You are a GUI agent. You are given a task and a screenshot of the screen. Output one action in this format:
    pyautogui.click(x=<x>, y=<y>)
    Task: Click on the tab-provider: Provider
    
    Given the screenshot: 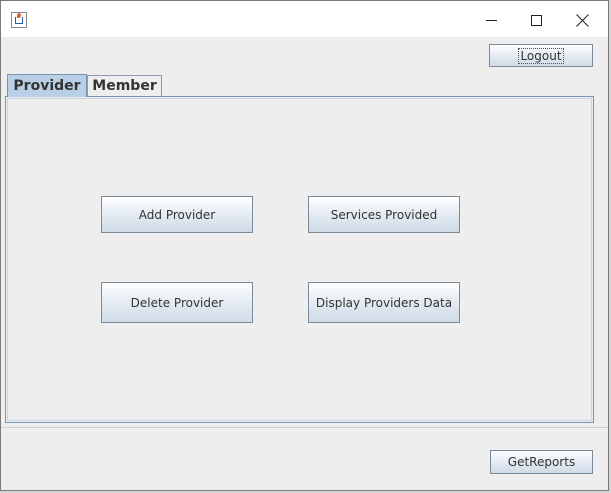 What is the action you would take?
    pyautogui.click(x=47, y=85)
    